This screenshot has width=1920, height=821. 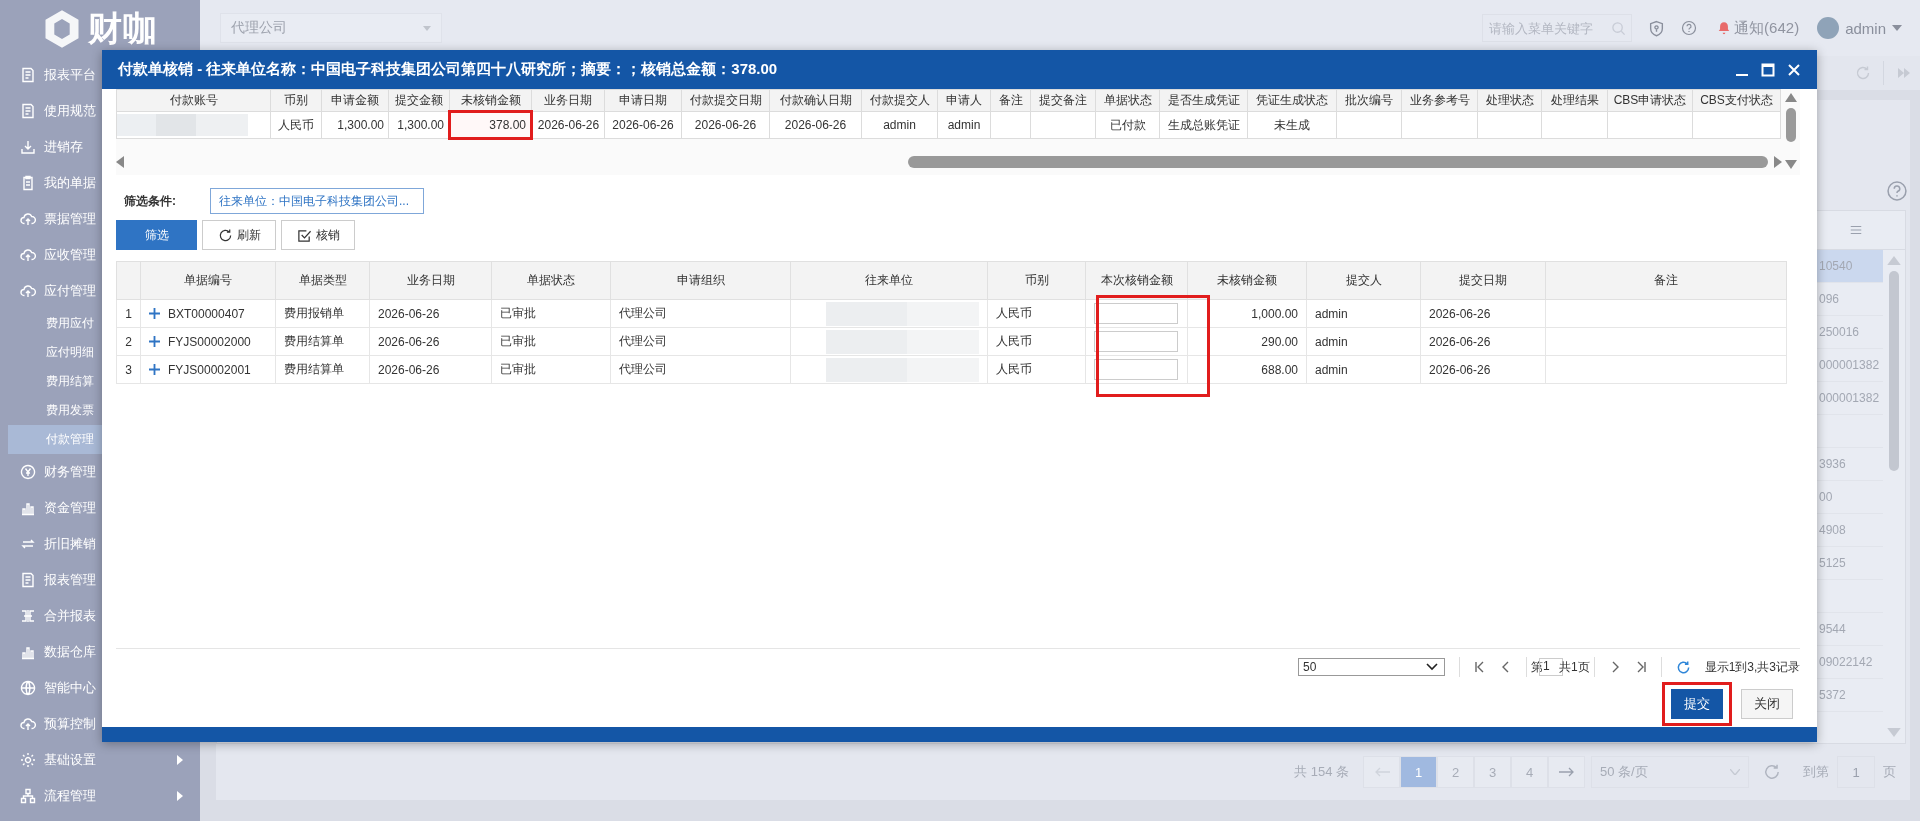 I want to click on search-icon, so click(x=1619, y=28).